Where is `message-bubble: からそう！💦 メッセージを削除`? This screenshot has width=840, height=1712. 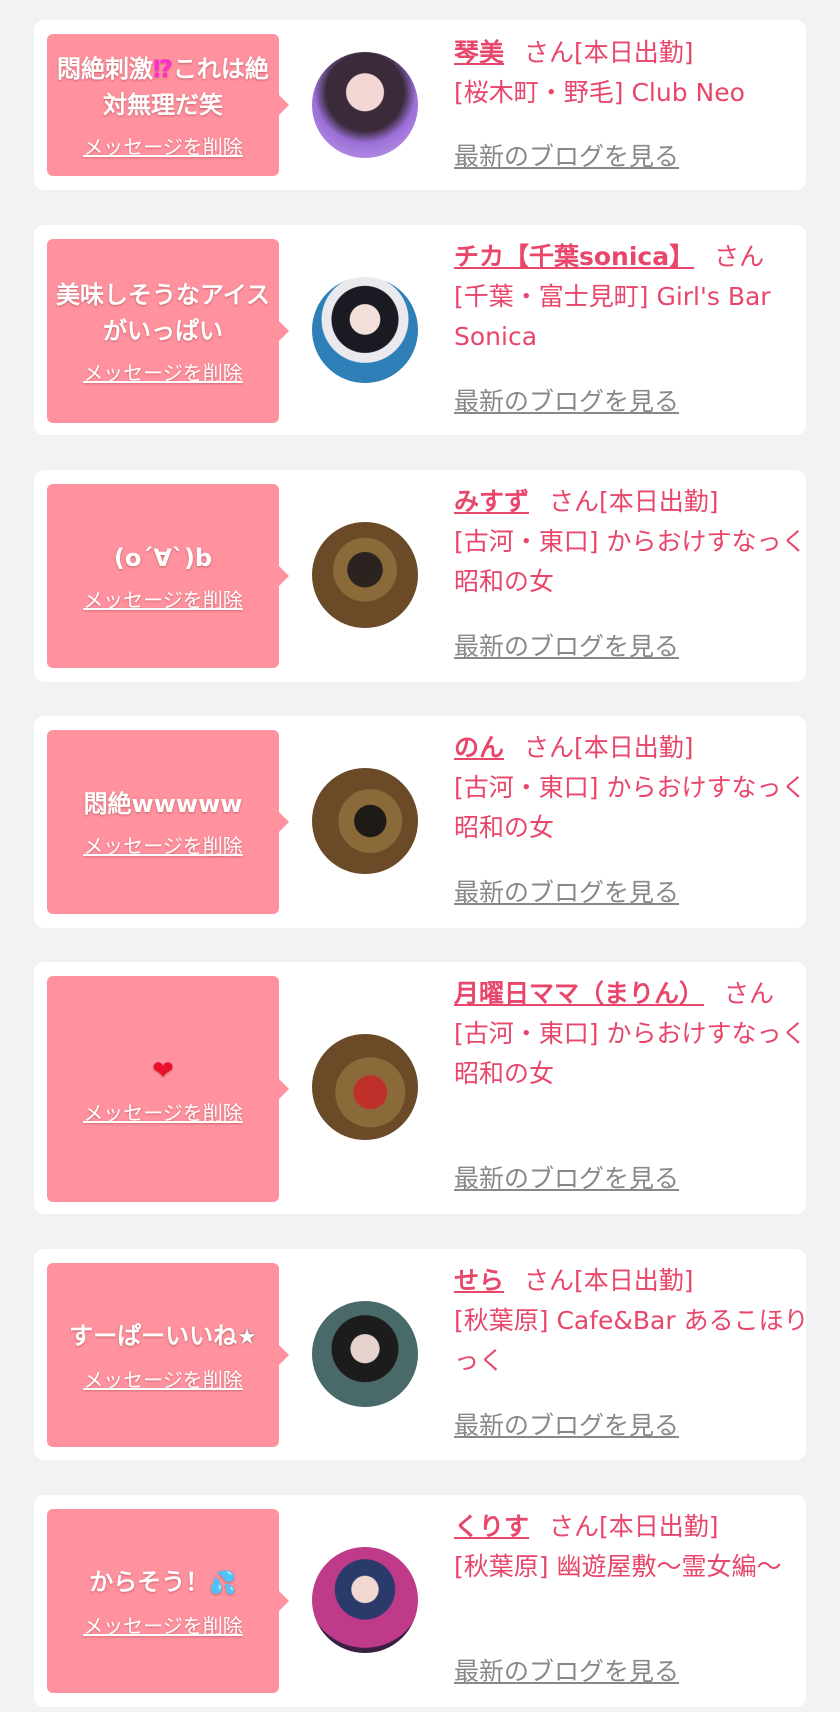
message-bubble: からそう！💦 メッセージを削除 is located at coordinates (168, 1601).